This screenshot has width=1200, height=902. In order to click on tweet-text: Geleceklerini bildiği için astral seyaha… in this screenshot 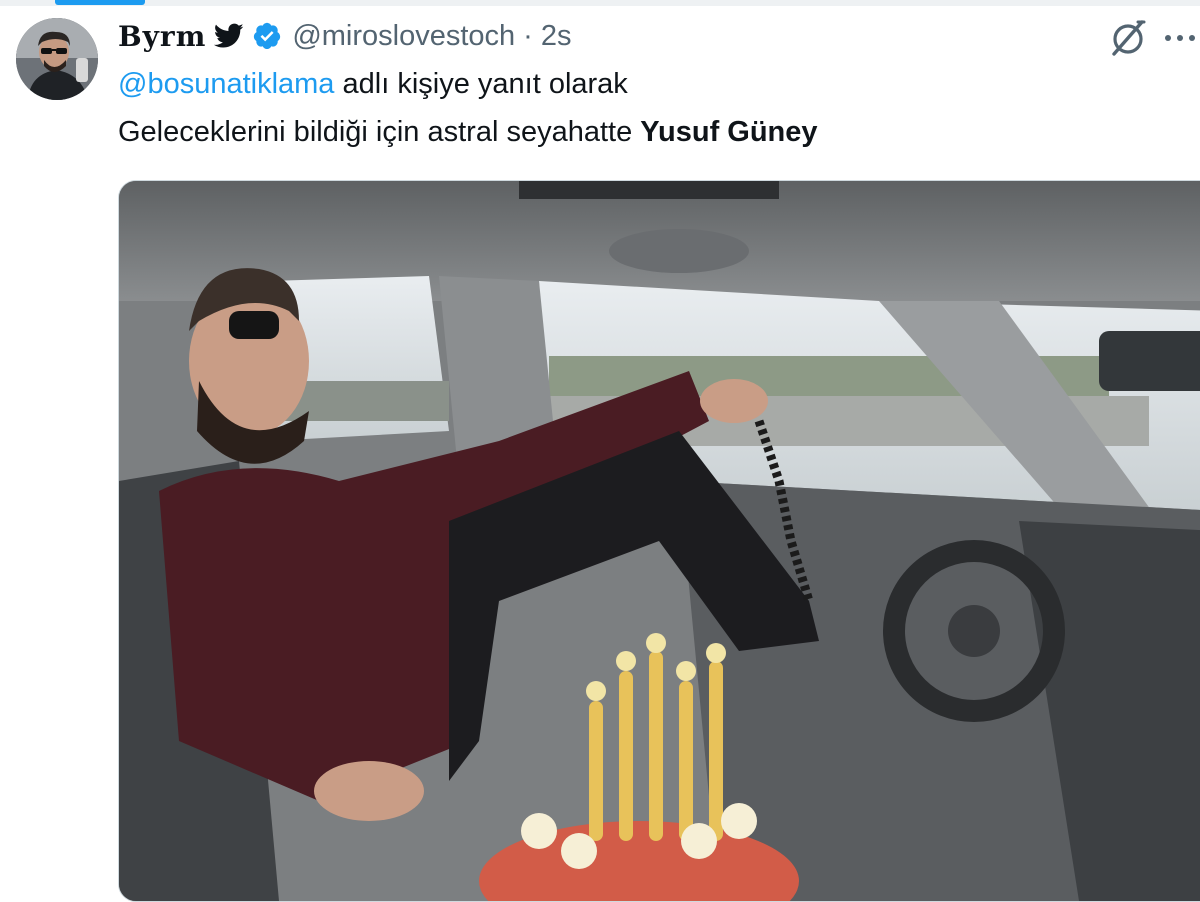, I will do `click(468, 132)`.